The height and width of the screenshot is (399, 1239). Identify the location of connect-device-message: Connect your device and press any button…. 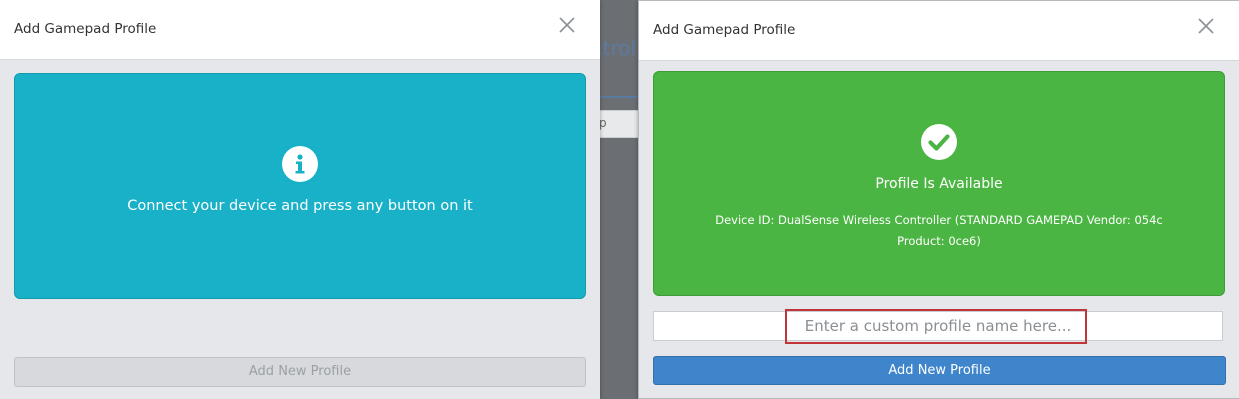
(300, 206).